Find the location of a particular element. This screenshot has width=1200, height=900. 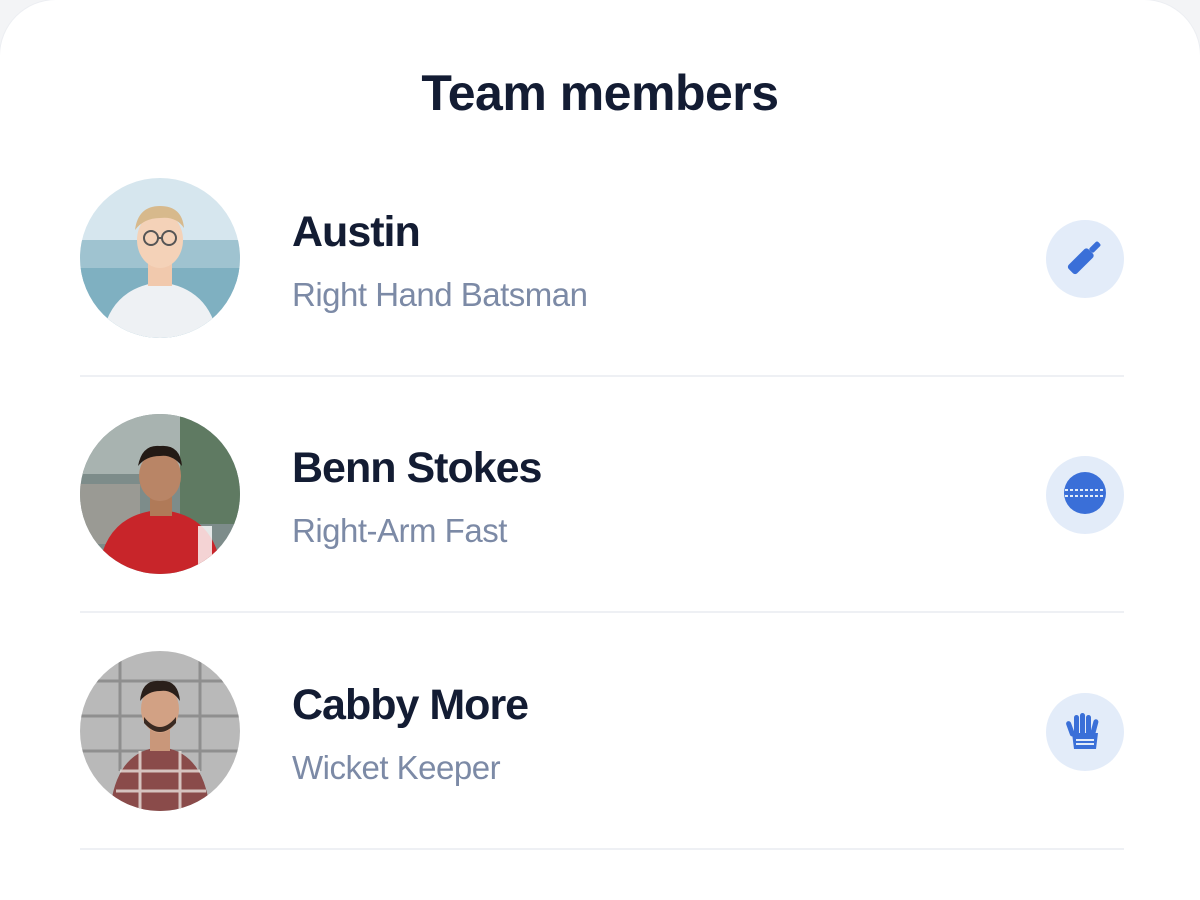

cricket-ball-icon is located at coordinates (1085, 495).